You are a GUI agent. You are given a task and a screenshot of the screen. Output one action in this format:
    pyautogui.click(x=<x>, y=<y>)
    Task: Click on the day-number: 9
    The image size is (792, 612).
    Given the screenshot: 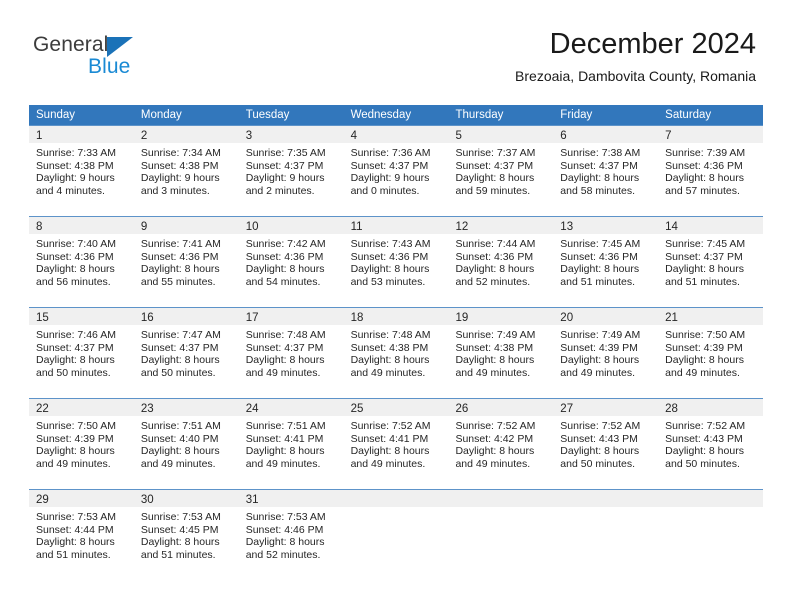 What is the action you would take?
    pyautogui.click(x=144, y=227)
    